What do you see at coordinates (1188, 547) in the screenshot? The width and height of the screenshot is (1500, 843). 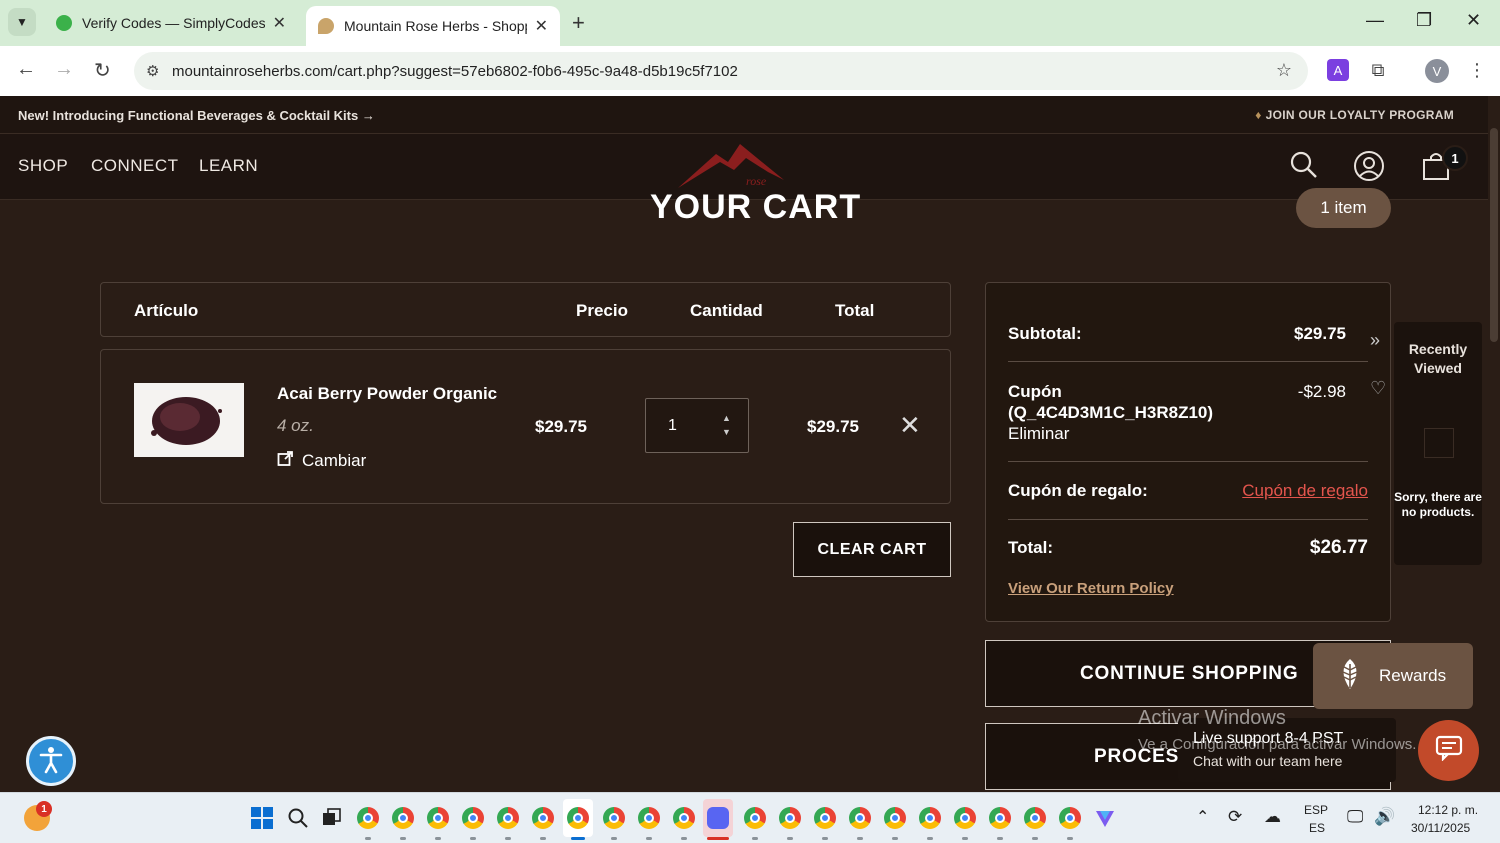 I see `total-row: Total: $26.77` at bounding box center [1188, 547].